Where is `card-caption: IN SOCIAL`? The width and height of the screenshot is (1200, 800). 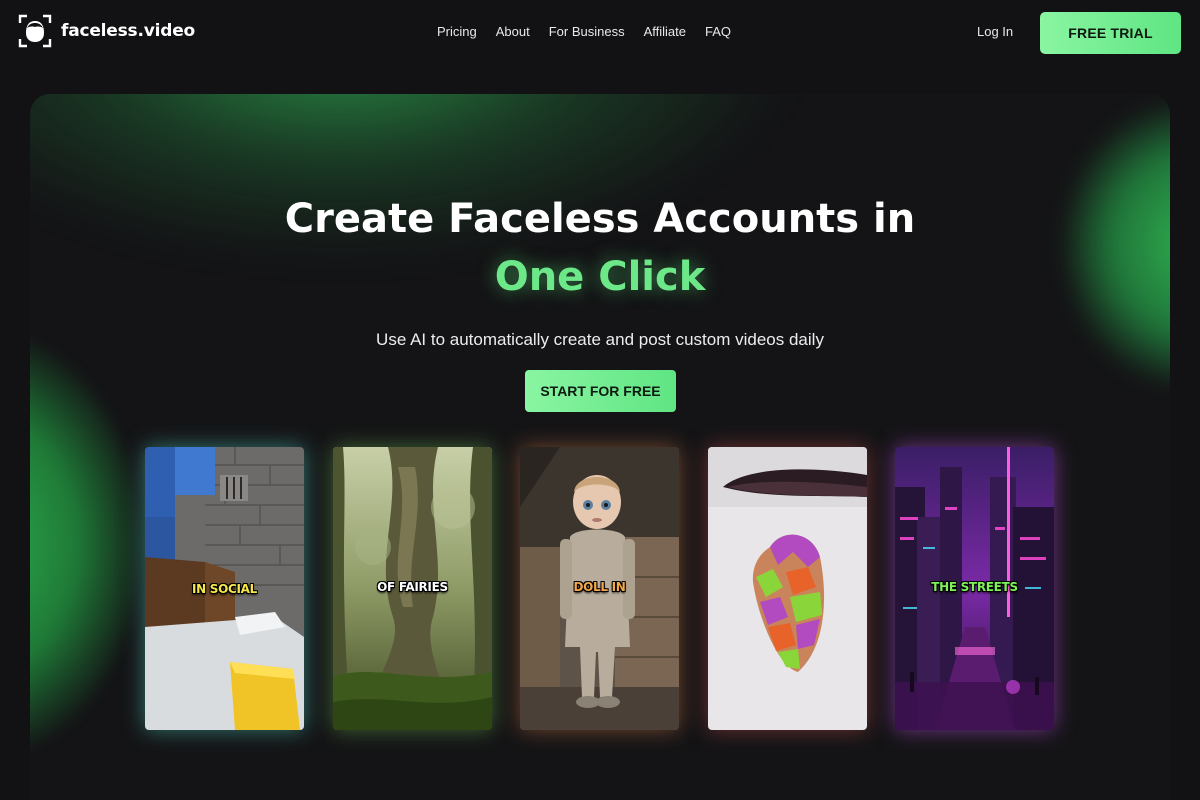
card-caption: IN SOCIAL is located at coordinates (224, 589).